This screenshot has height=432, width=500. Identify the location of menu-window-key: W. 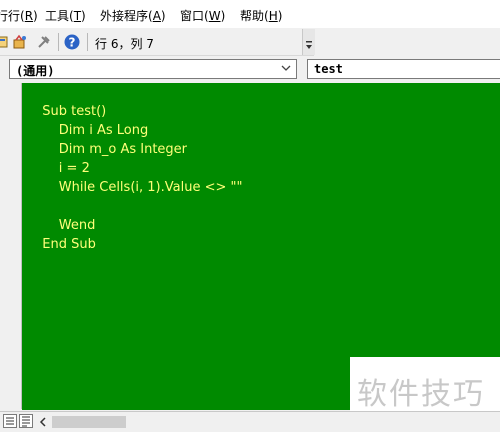
(214, 16).